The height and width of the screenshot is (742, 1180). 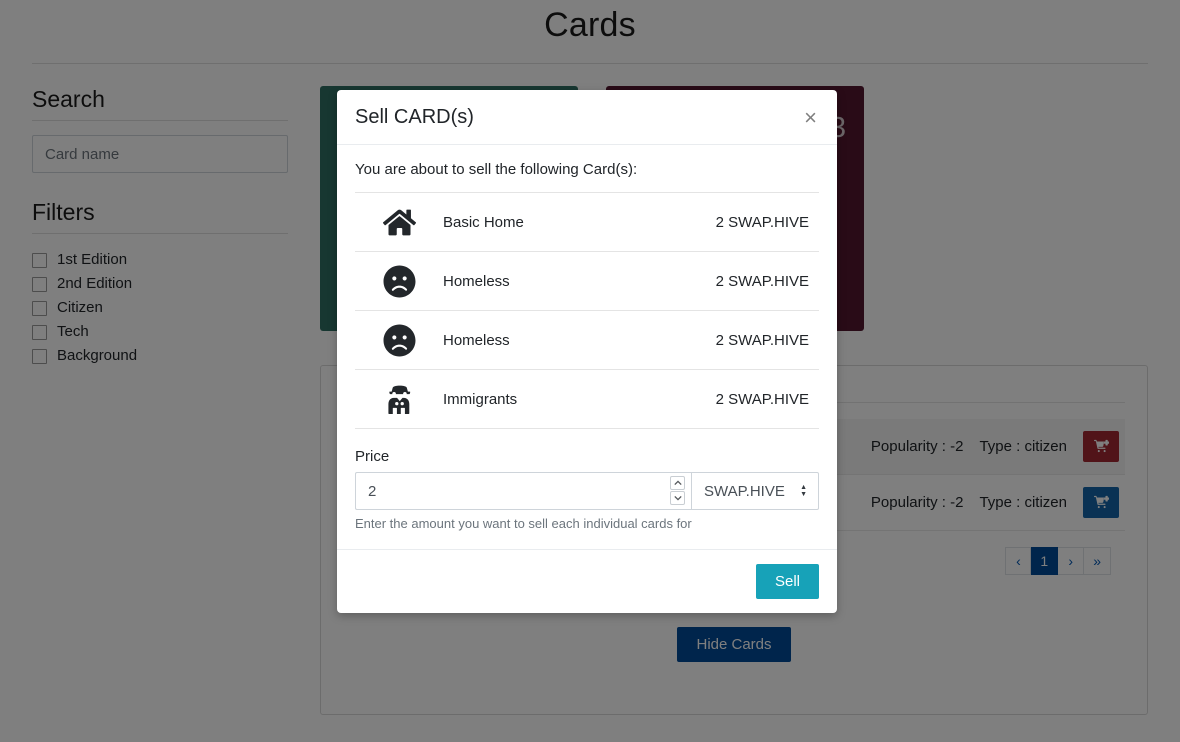 What do you see at coordinates (414, 117) in the screenshot?
I see `modal-title: Sell CARD(s)` at bounding box center [414, 117].